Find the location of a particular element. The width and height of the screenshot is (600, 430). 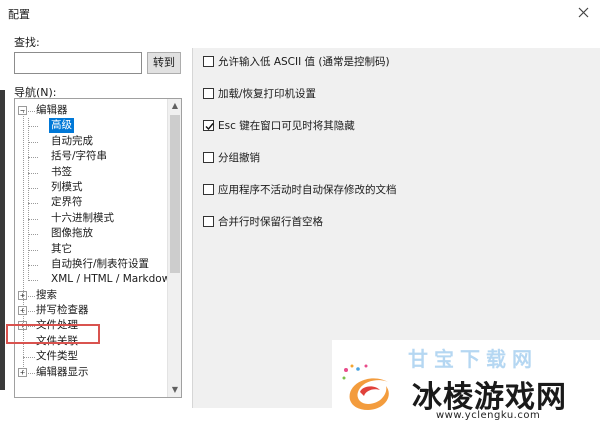

tree-item: 图像拖放 is located at coordinates (92, 233).